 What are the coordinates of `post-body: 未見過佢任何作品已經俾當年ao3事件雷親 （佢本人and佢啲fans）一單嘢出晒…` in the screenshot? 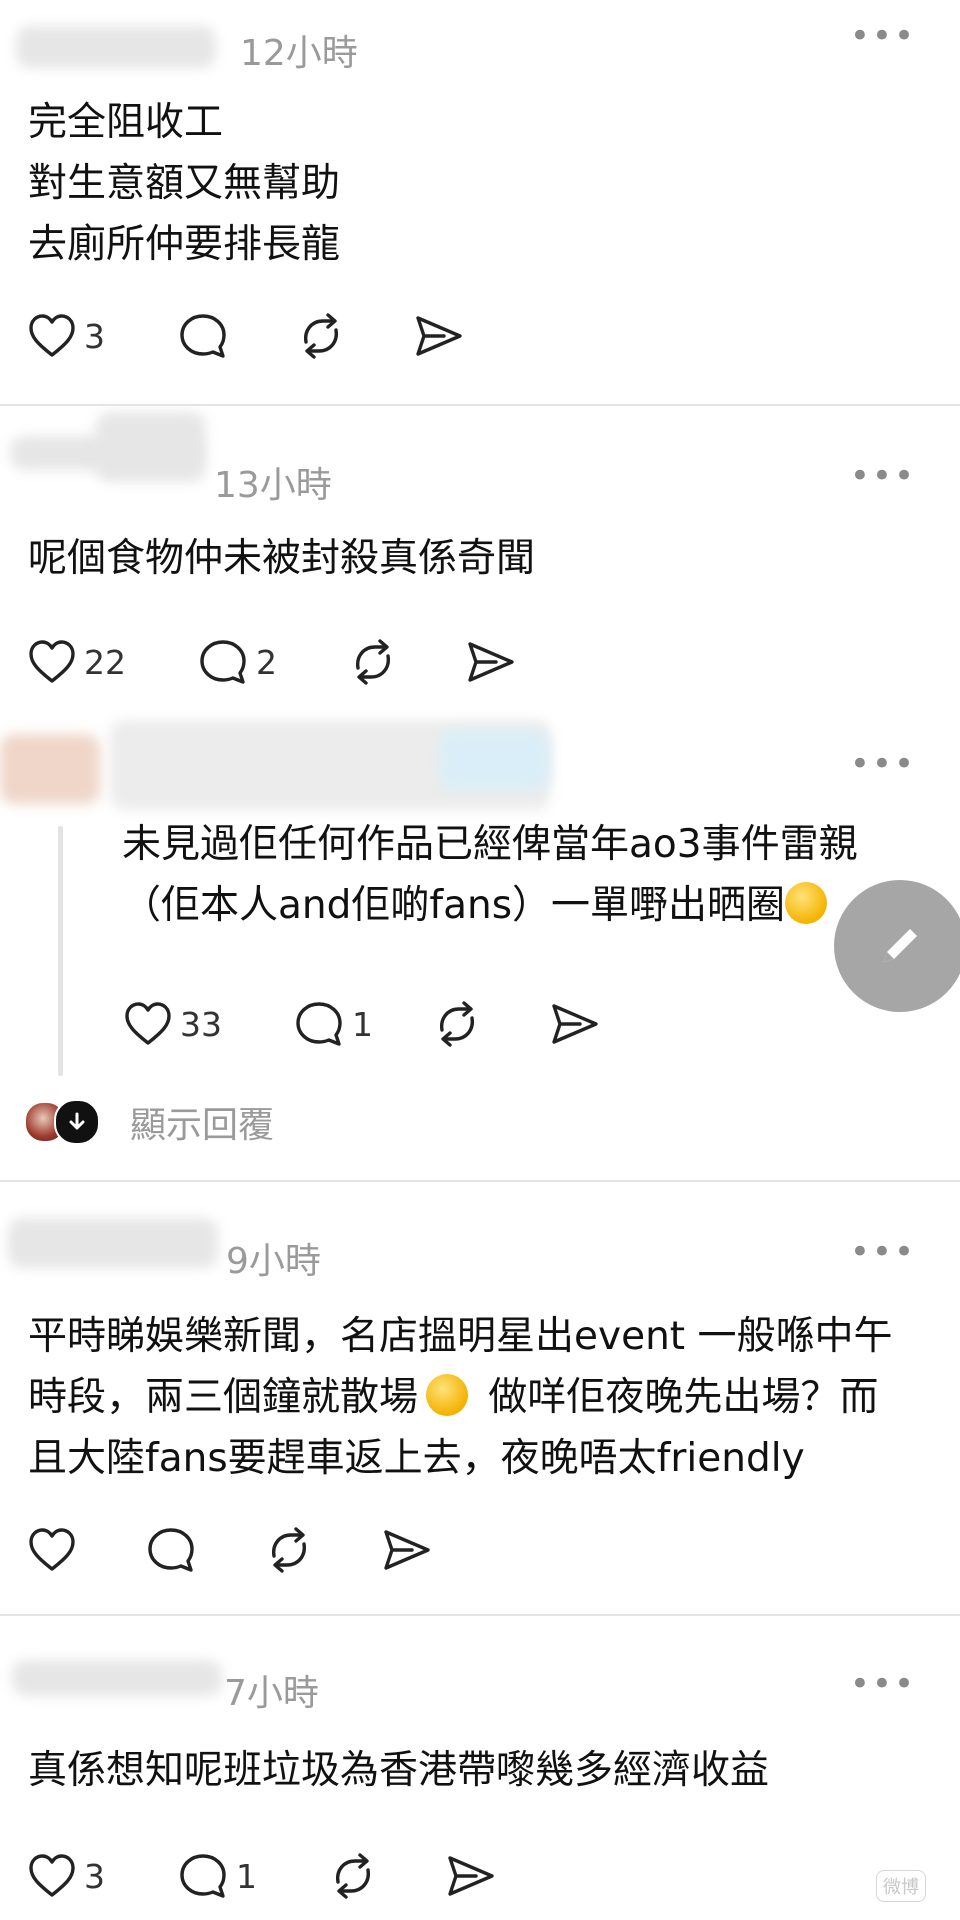 It's located at (490, 875).